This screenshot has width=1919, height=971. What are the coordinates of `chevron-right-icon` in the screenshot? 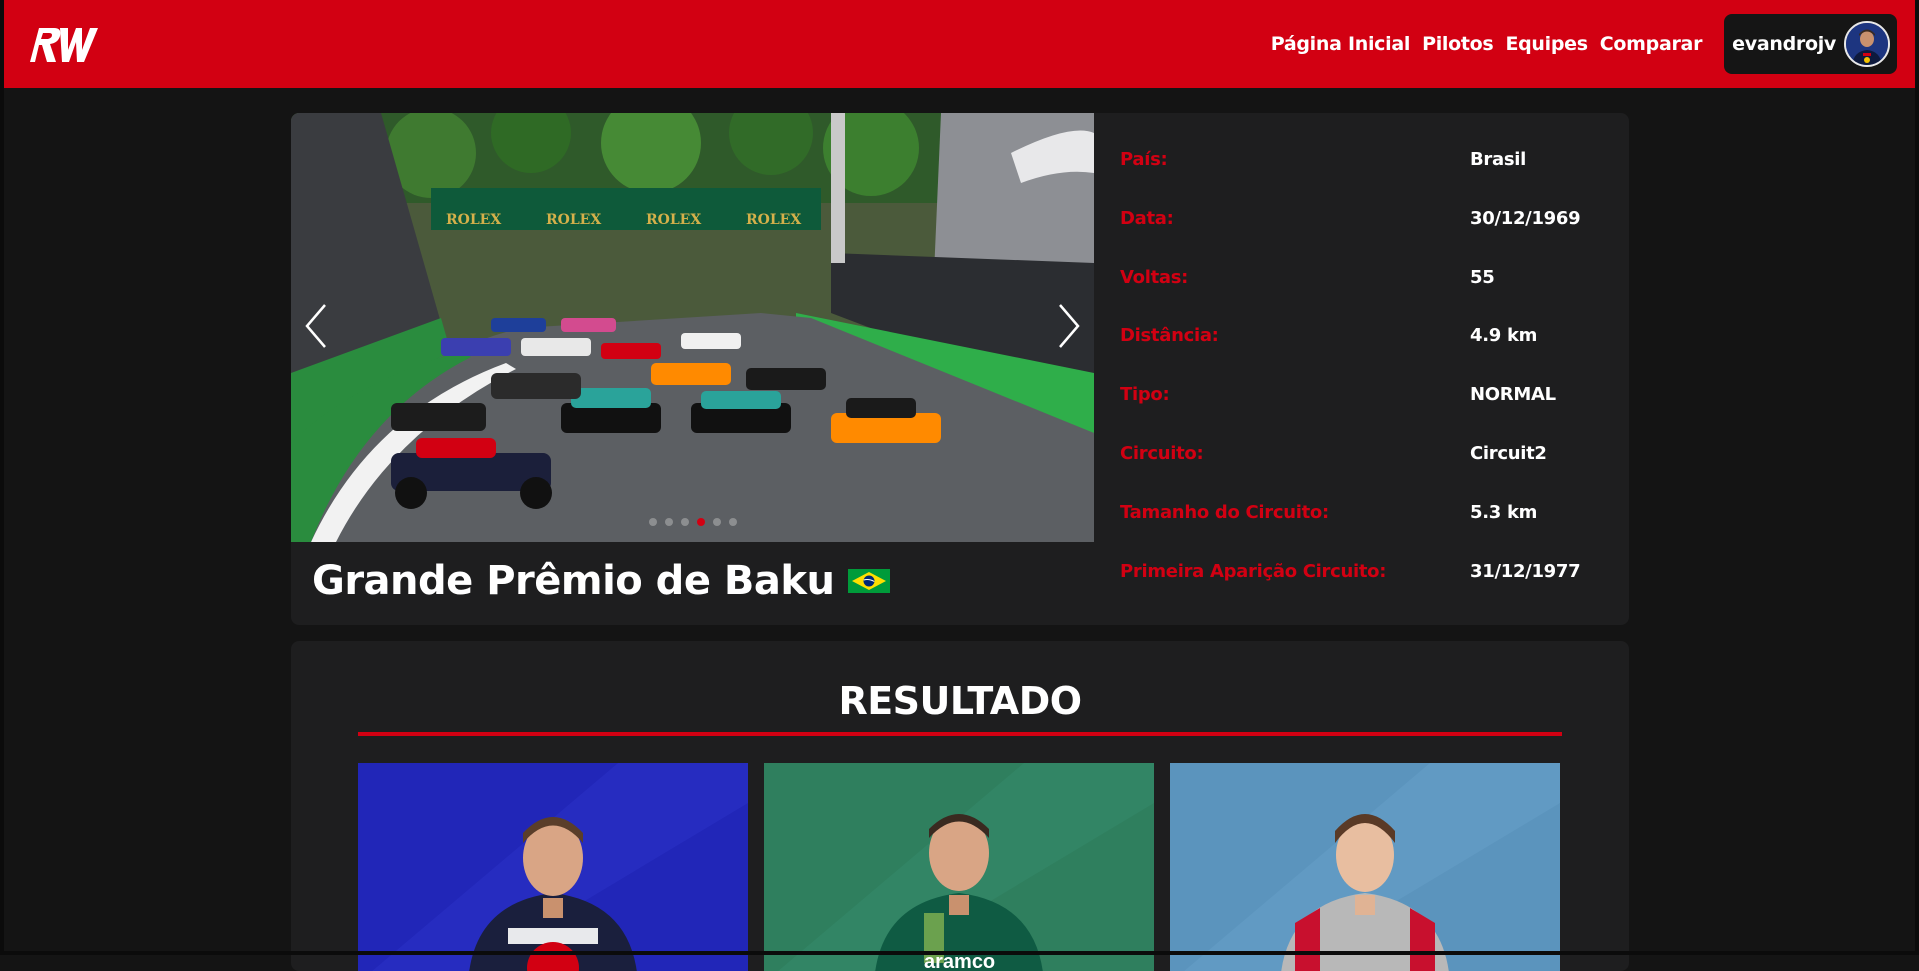 It's located at (1069, 326).